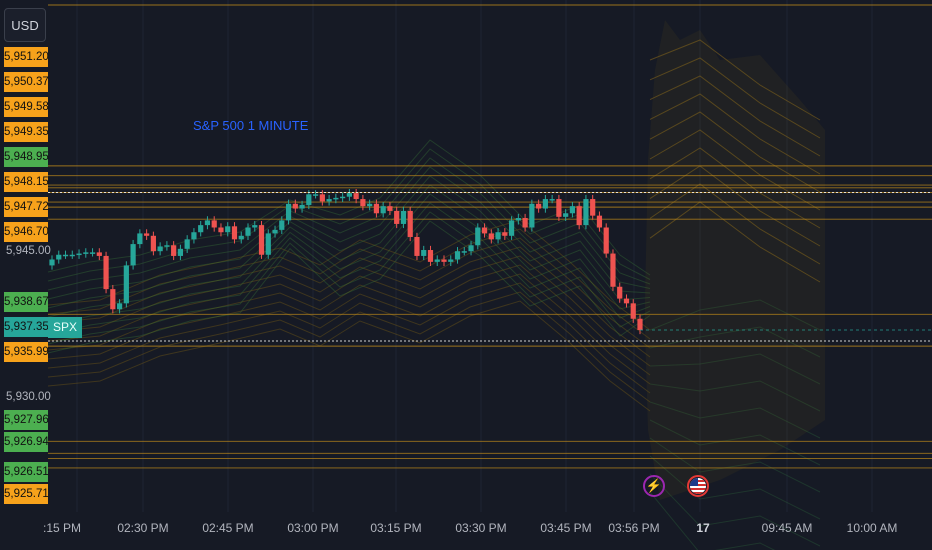  Describe the element at coordinates (26, 132) in the screenshot. I see `price-tag-orange: 5,949.35` at that location.